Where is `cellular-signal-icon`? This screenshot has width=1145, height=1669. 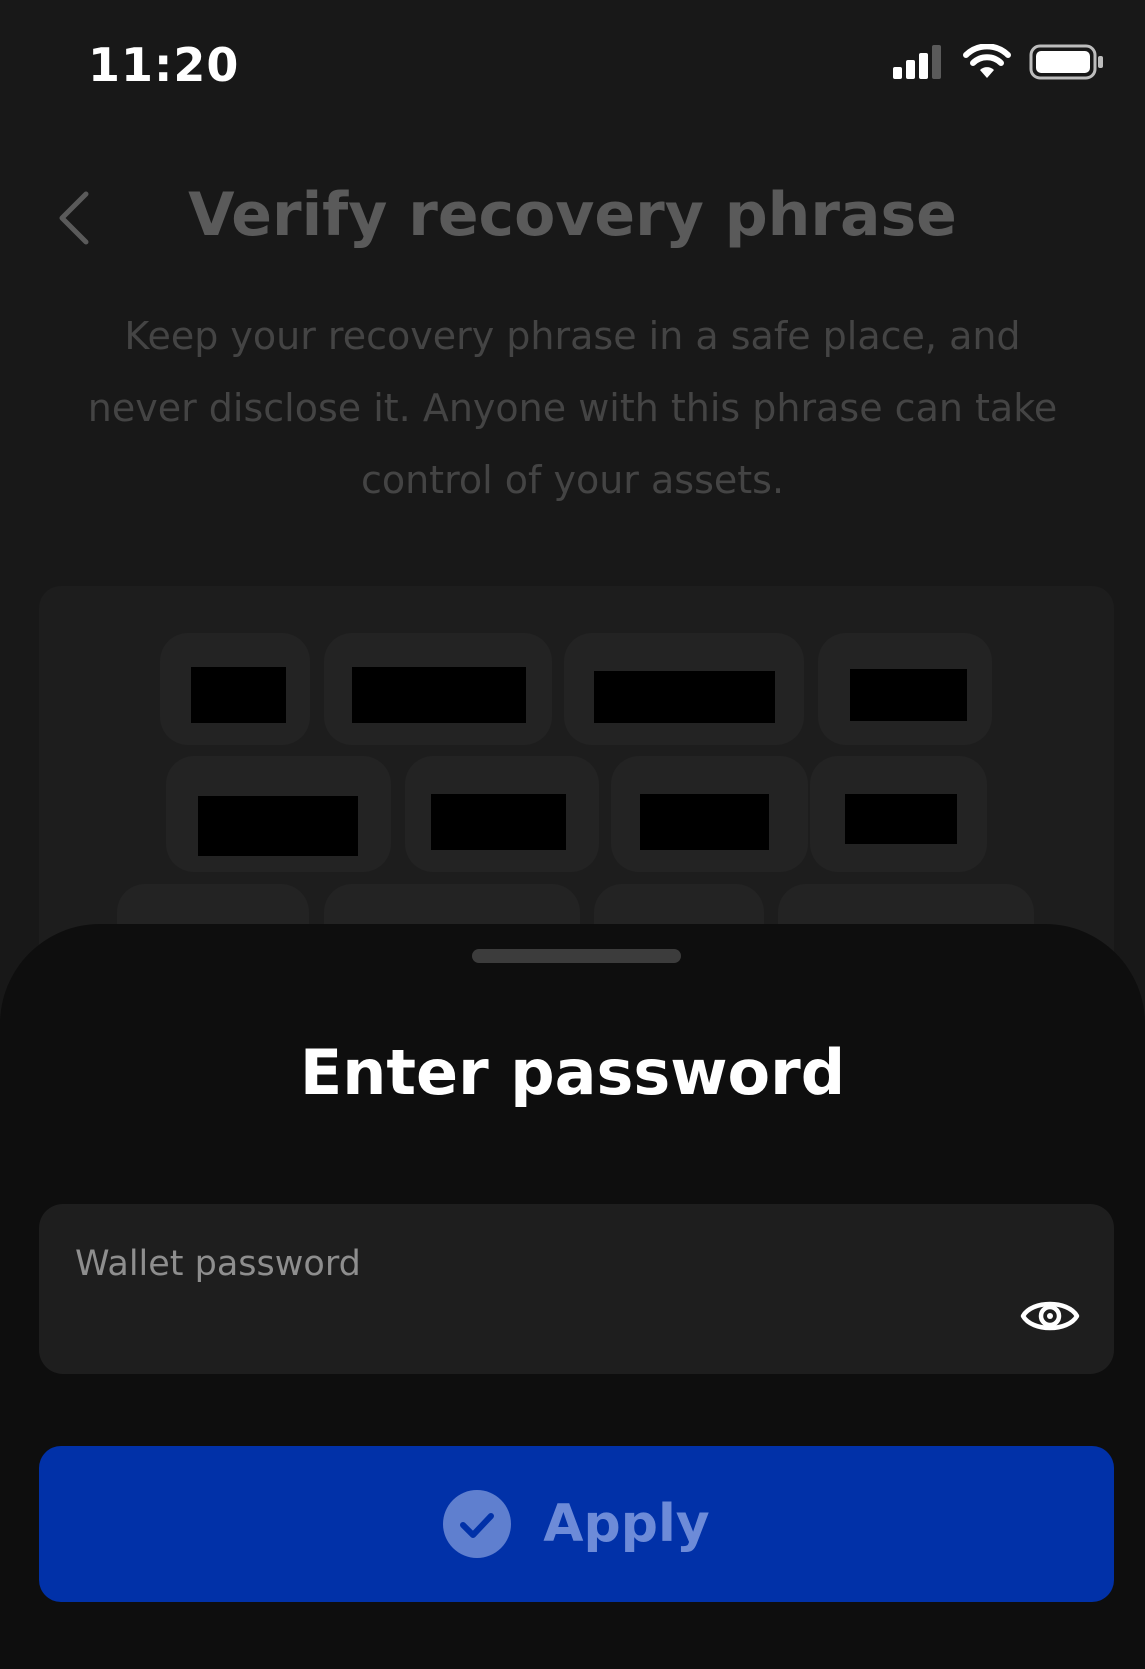
cellular-signal-icon is located at coordinates (917, 62).